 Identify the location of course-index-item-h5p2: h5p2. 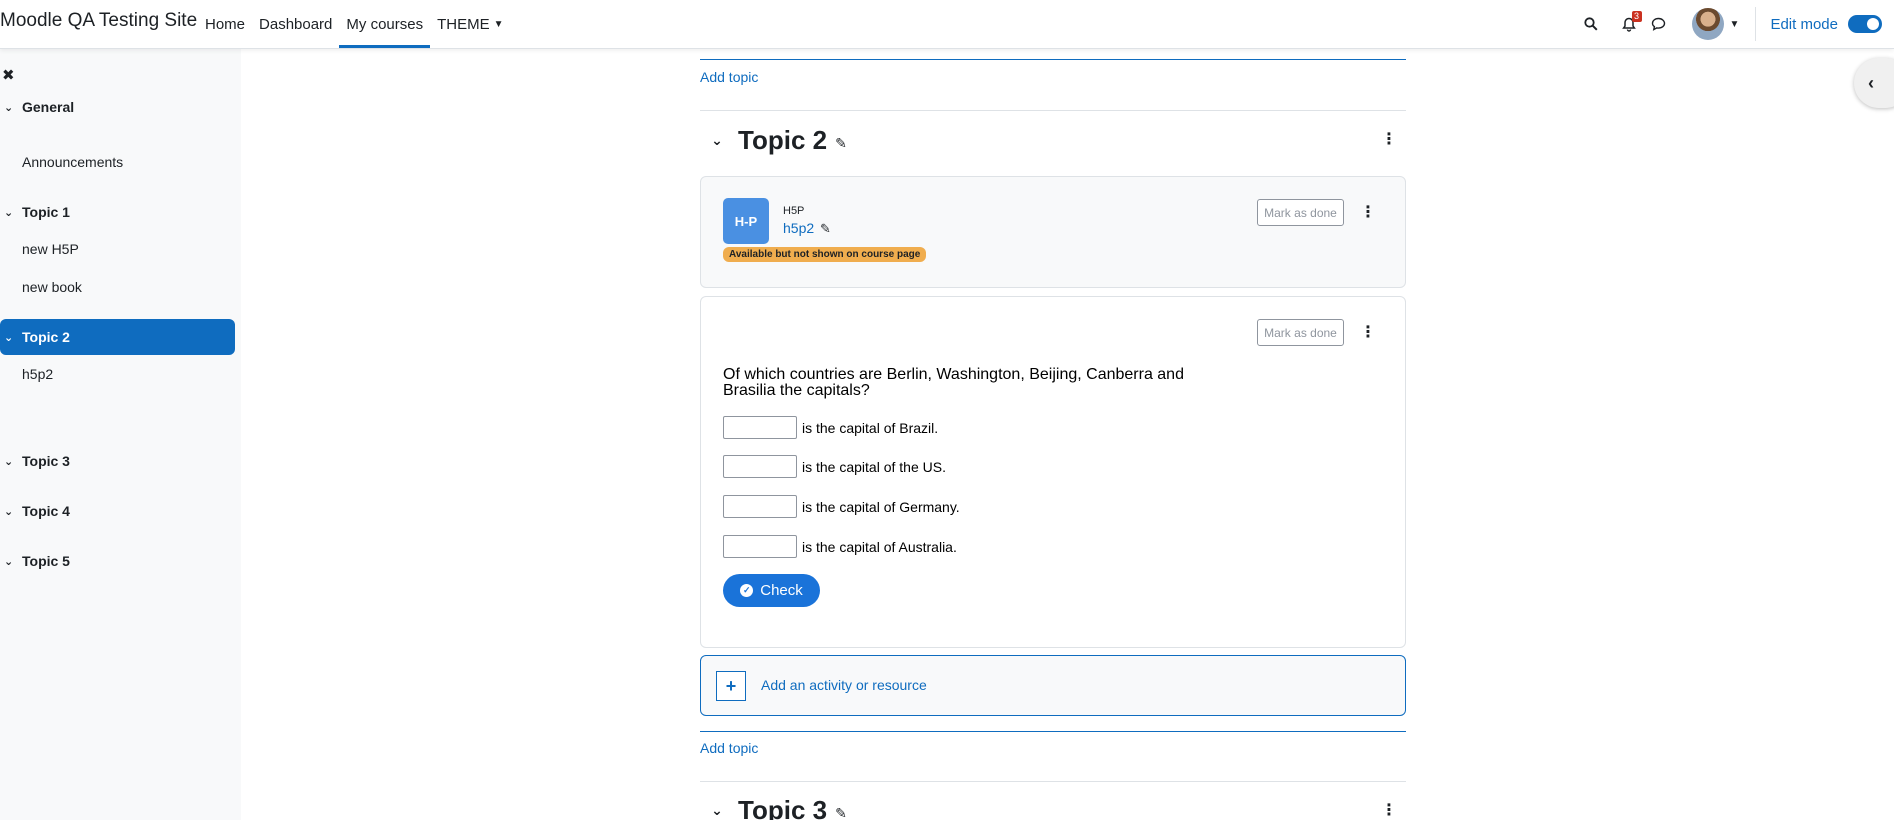
(37, 374).